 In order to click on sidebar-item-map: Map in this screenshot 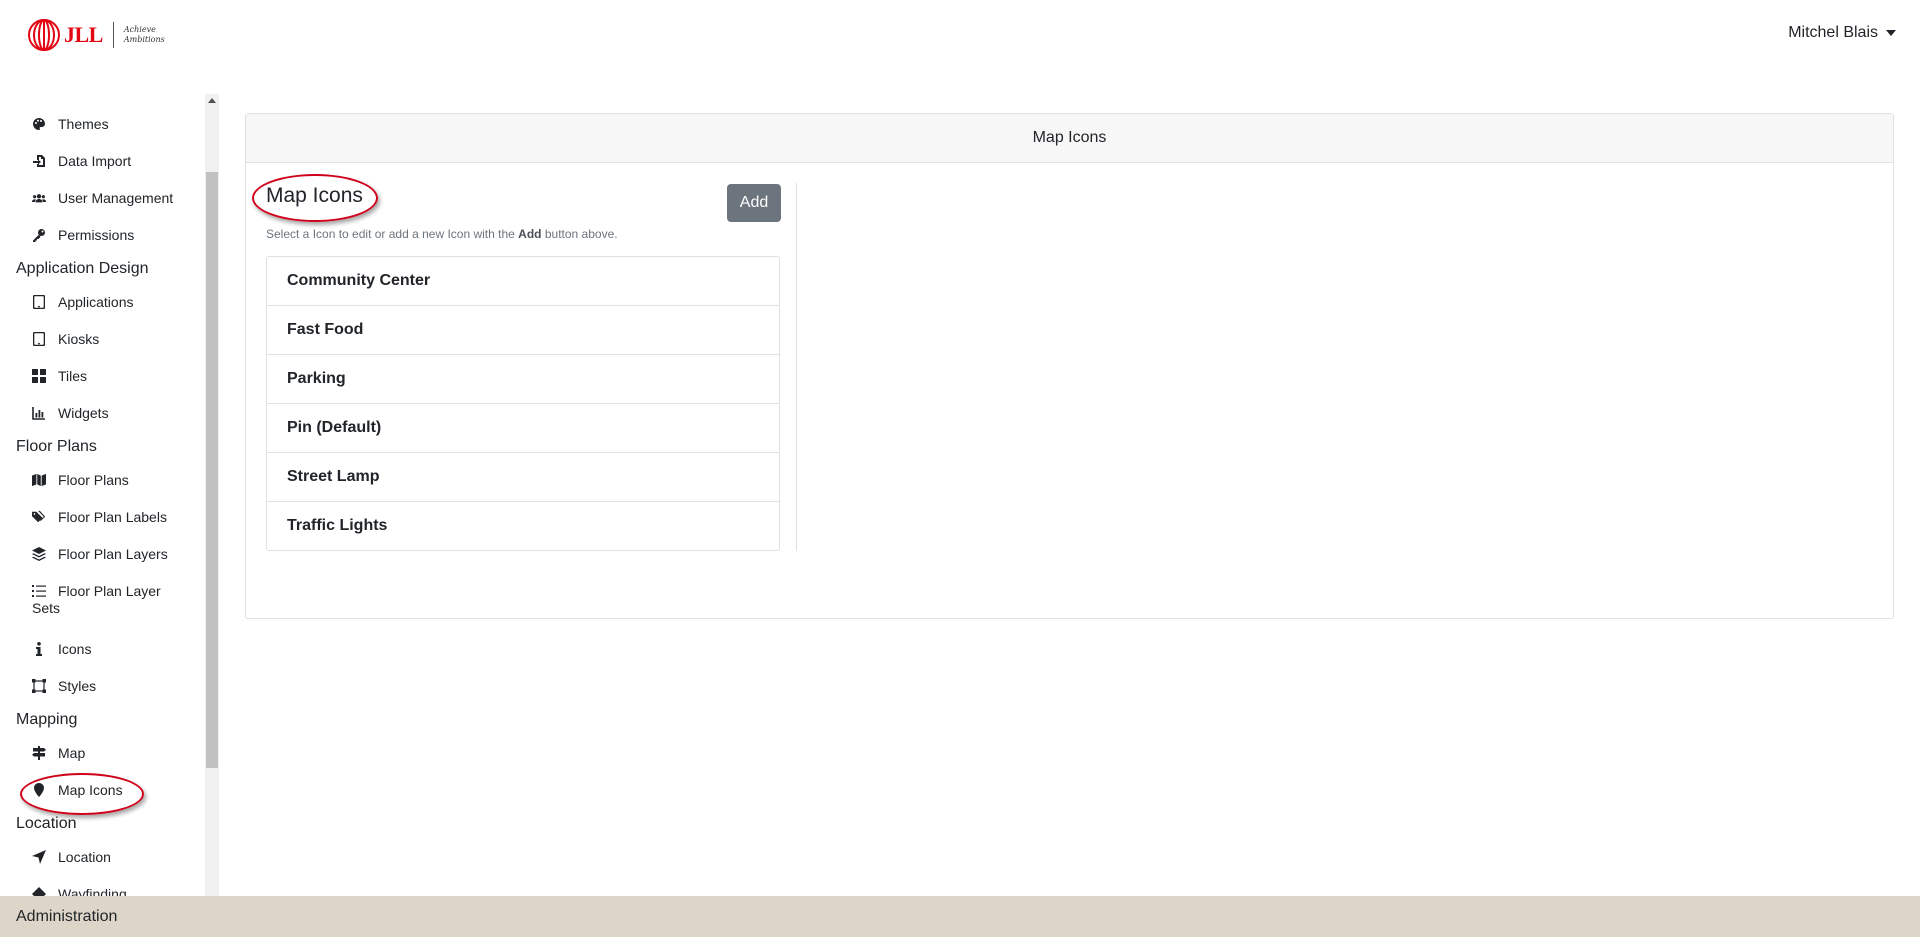, I will do `click(102, 753)`.